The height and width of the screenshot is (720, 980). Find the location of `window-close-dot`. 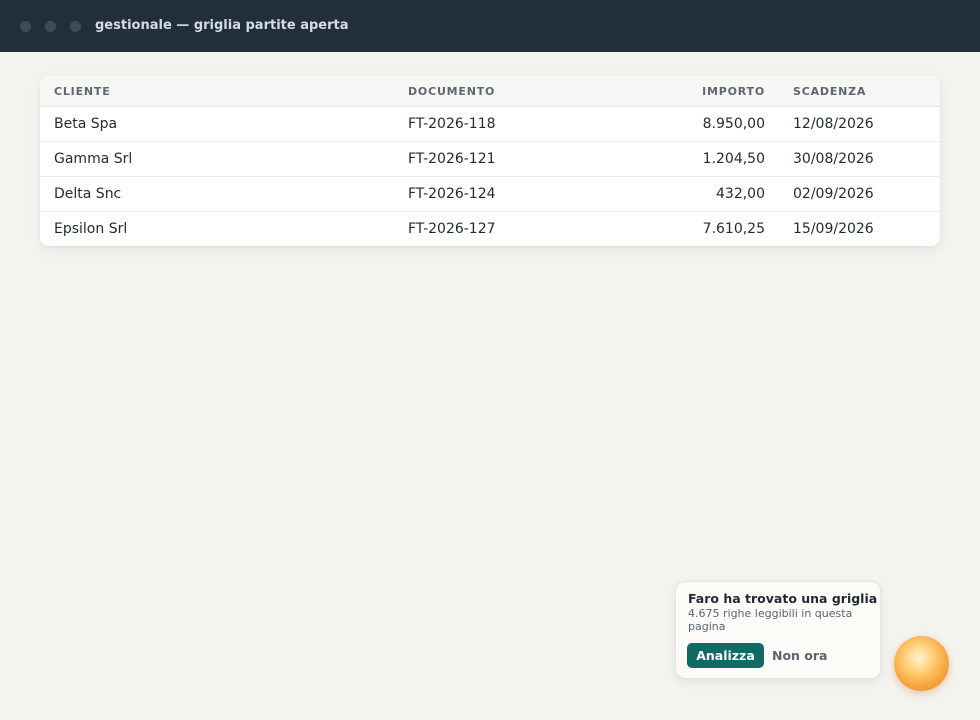

window-close-dot is located at coordinates (25, 26).